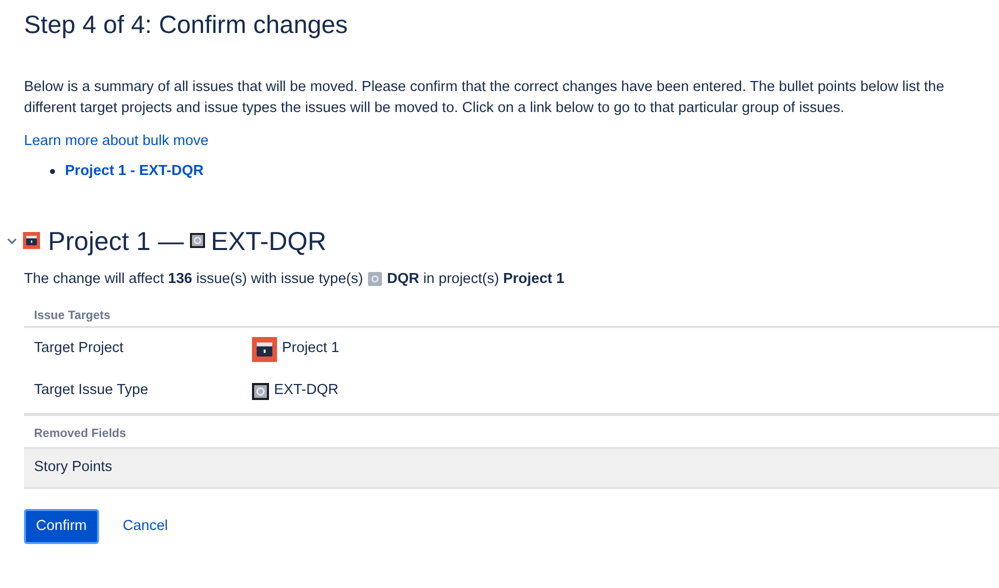 This screenshot has height=588, width=999. I want to click on learn-more-link: Learn more about bulk move, so click(116, 142).